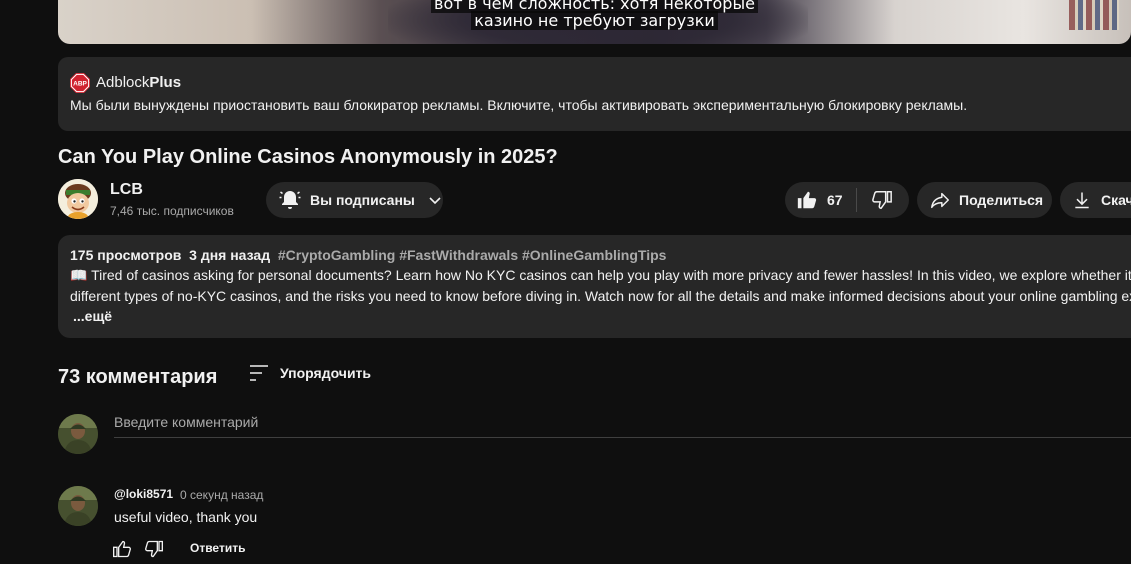 The image size is (1131, 564). I want to click on video-subtitle-line-2: казино не требуют загрузки, so click(594, 20).